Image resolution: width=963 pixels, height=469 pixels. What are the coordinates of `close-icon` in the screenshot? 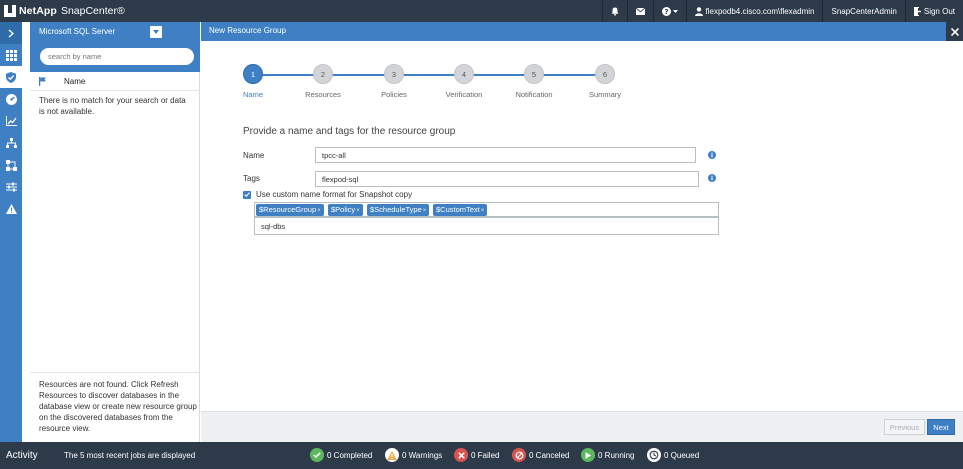 It's located at (954, 31).